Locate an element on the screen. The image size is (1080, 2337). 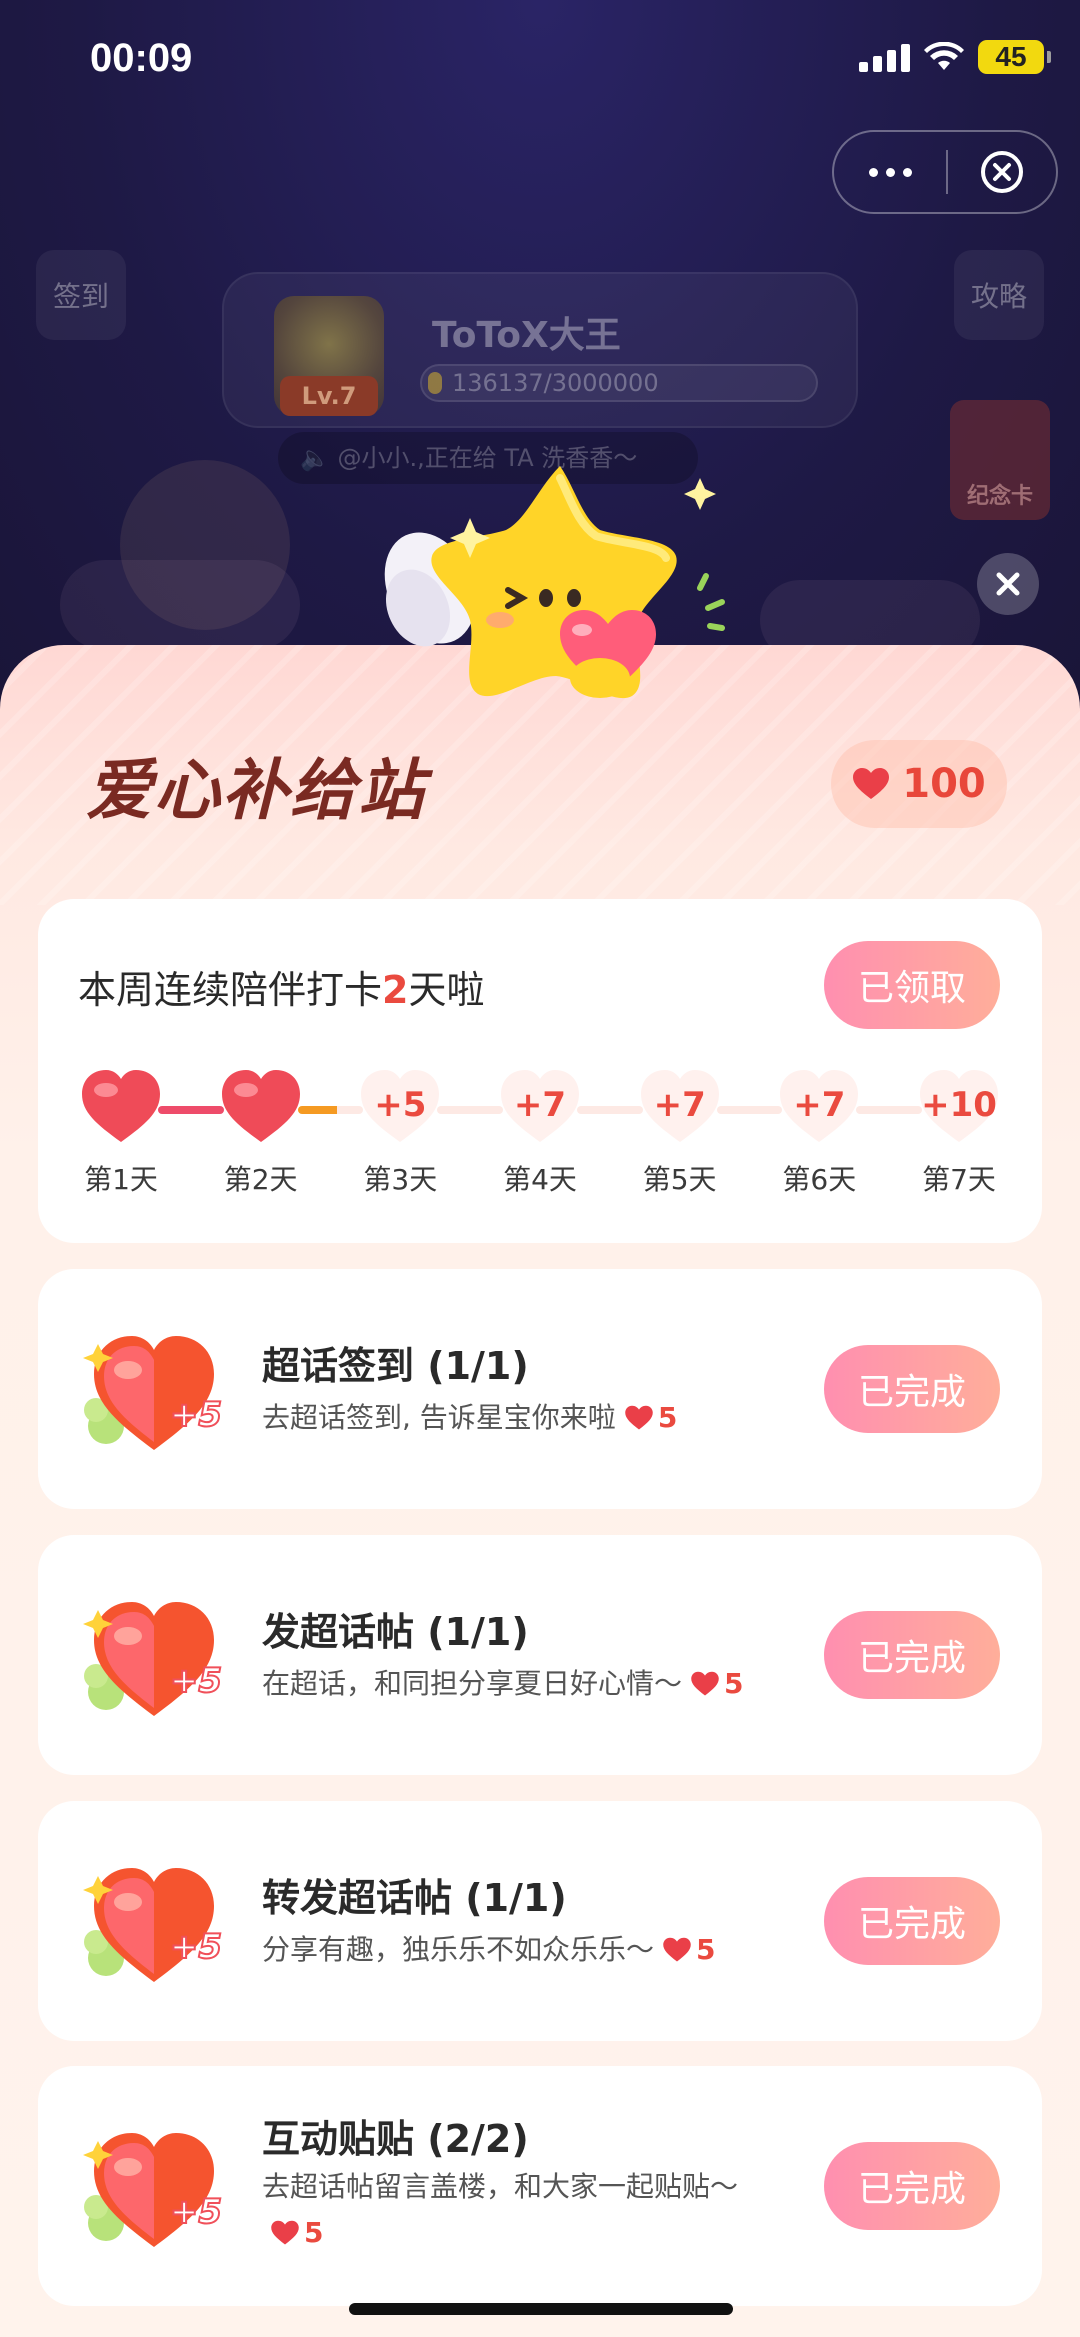
battery-icon: 45 is located at coordinates (1014, 57).